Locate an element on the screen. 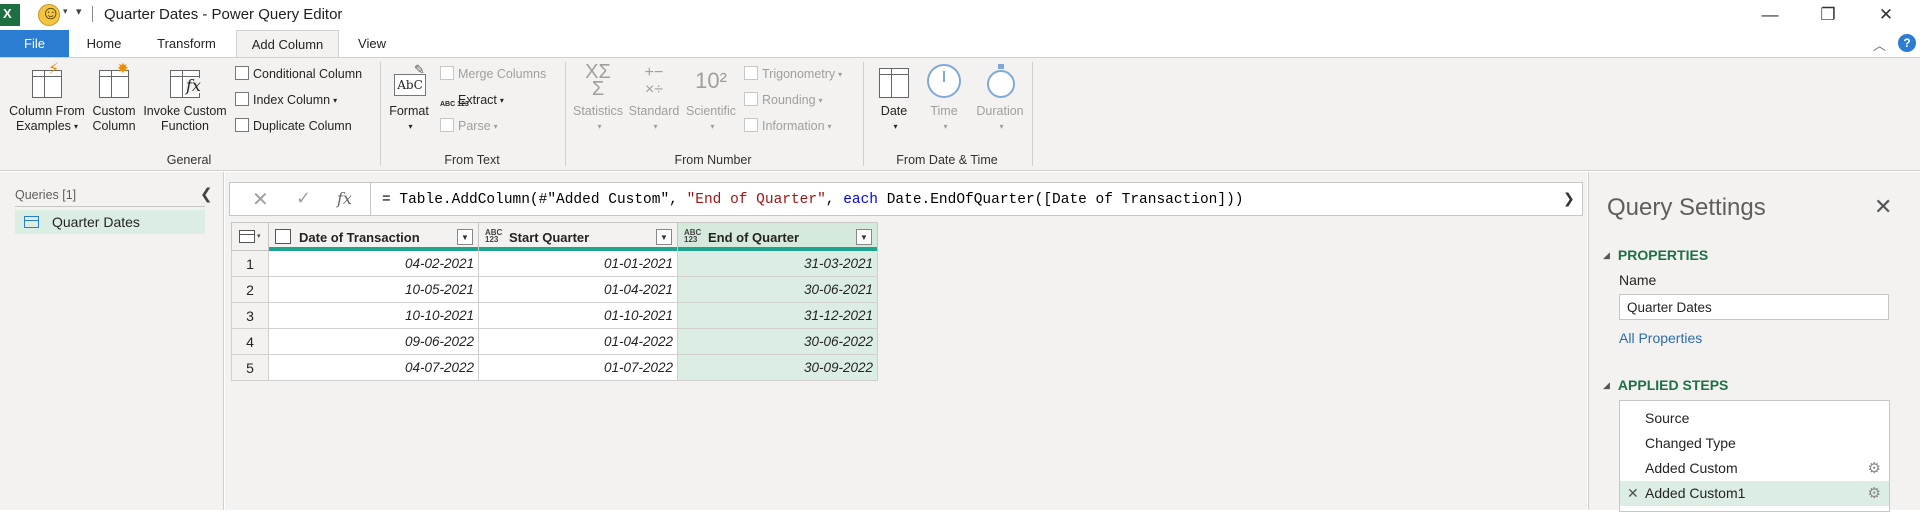 This screenshot has height=512, width=1920. parse-icon is located at coordinates (447, 125).